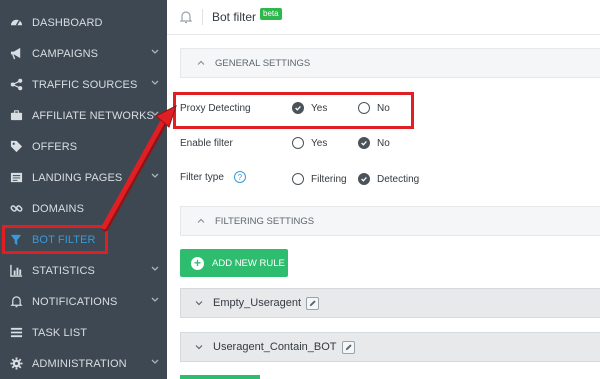  Describe the element at coordinates (75, 301) in the screenshot. I see `sidebar-item-label: NOTIFICATIONS` at that location.